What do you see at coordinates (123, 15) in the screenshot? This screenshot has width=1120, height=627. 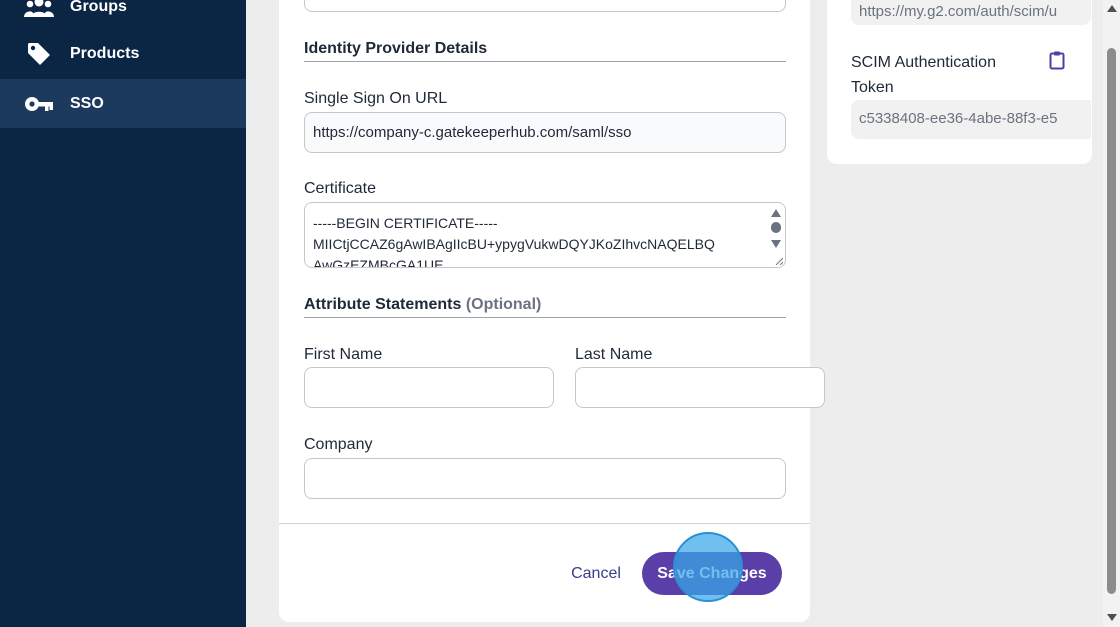 I see `sidebar-item-groups: Groups` at bounding box center [123, 15].